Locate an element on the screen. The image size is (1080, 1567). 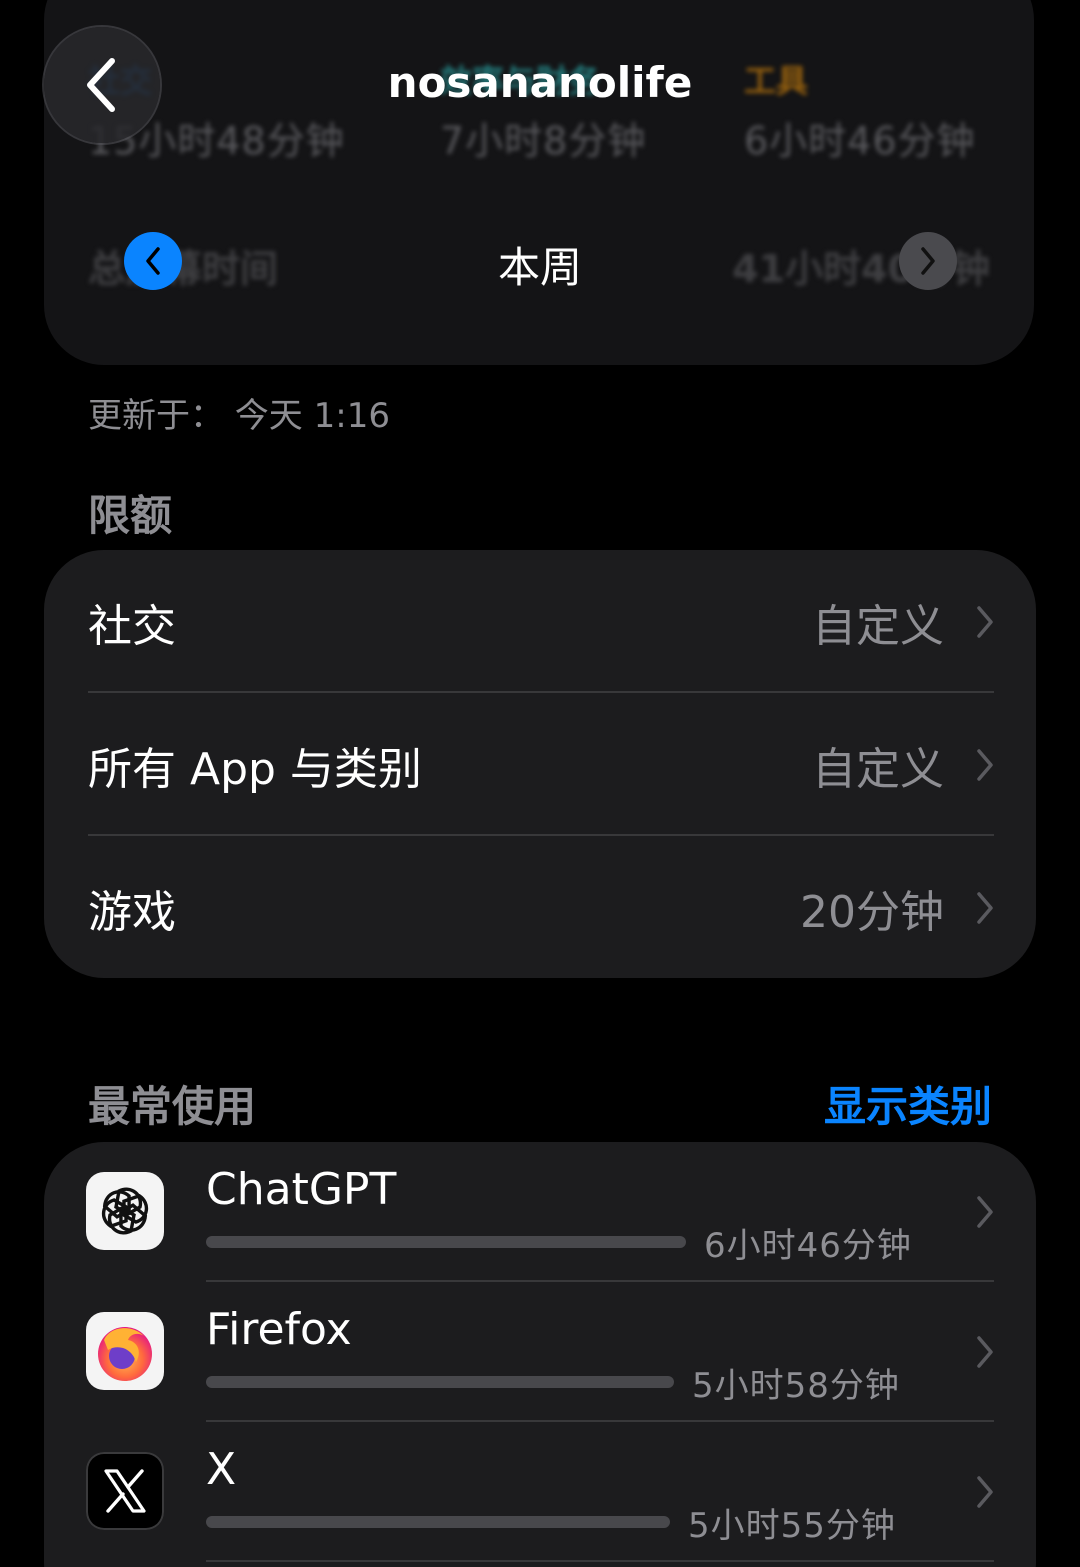
limit-value: 20分钟 is located at coordinates (872, 912).